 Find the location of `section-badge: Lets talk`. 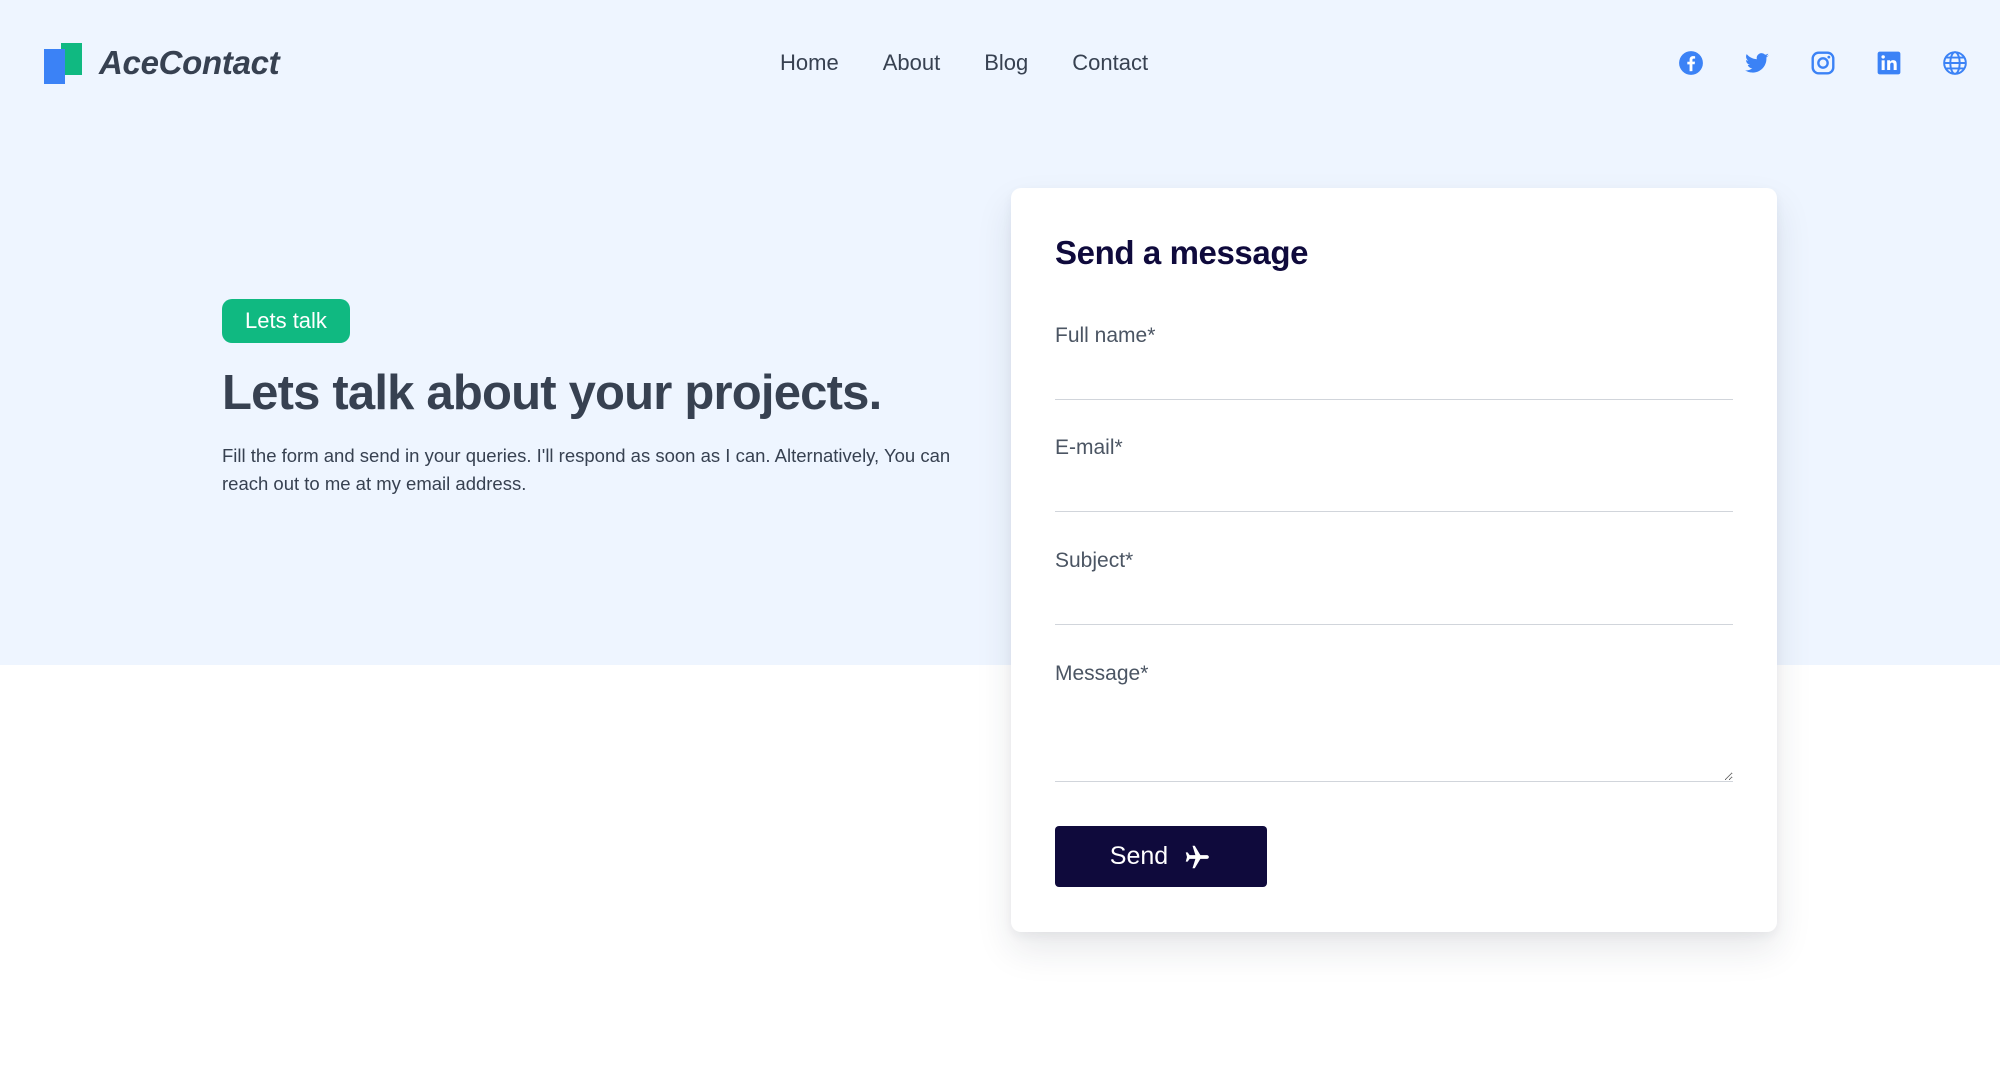

section-badge: Lets talk is located at coordinates (286, 321).